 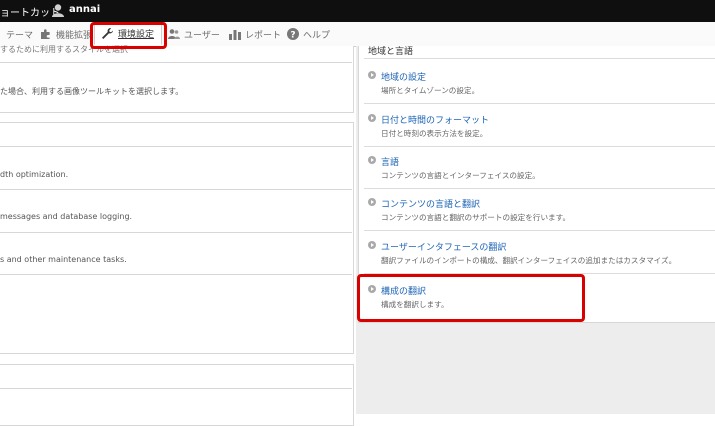 I want to click on block-description: dth optimization., so click(x=34, y=174).